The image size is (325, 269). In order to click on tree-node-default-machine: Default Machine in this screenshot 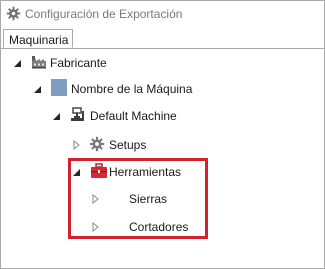, I will do `click(121, 116)`.